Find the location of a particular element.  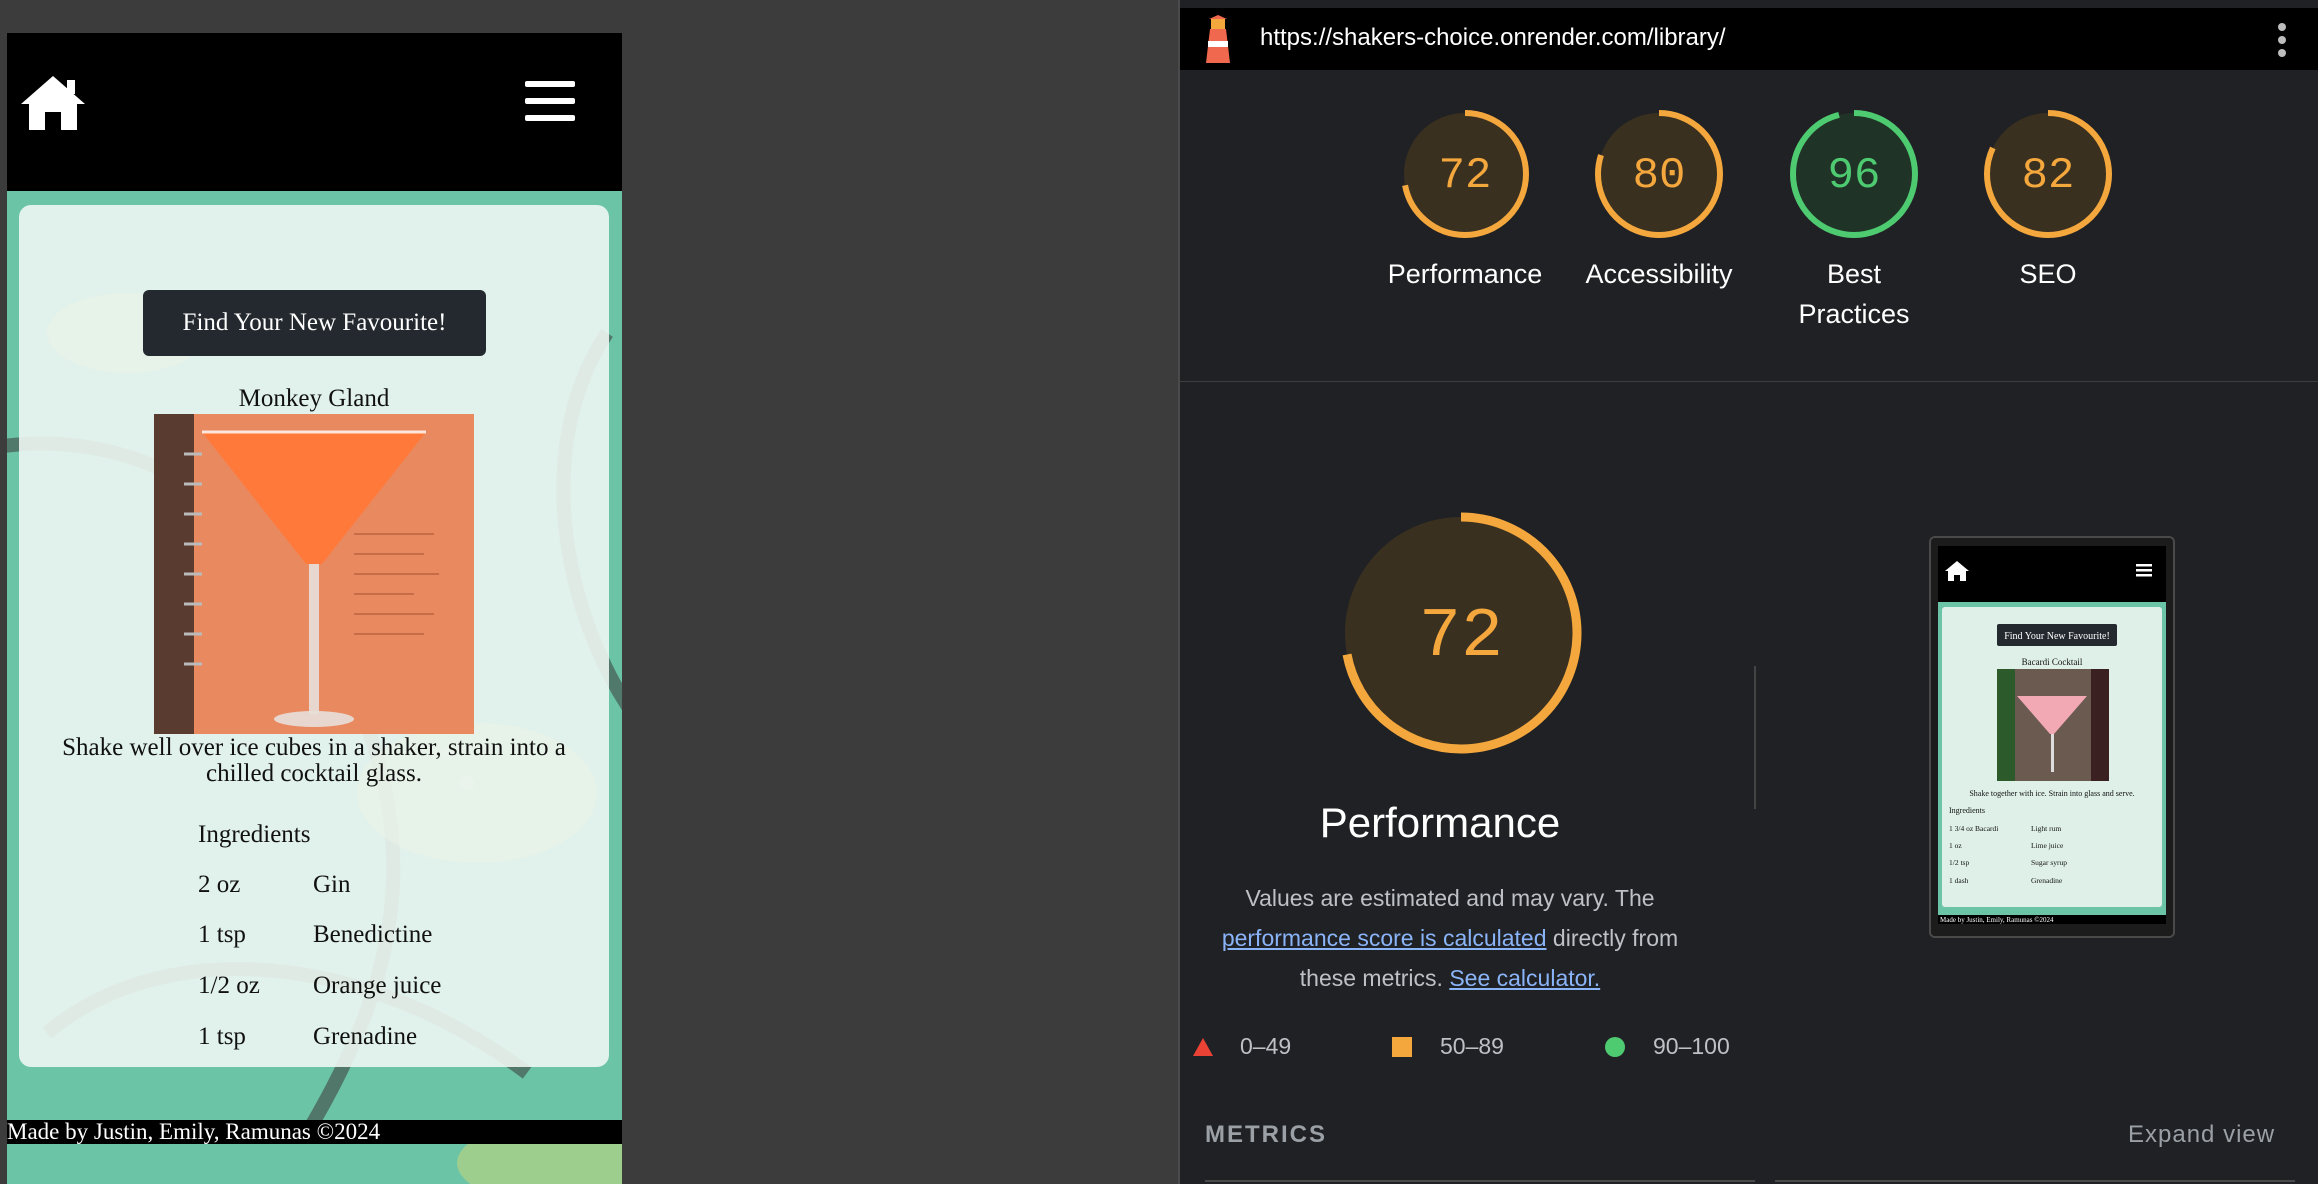

gauge-label: SEO is located at coordinates (2048, 274).